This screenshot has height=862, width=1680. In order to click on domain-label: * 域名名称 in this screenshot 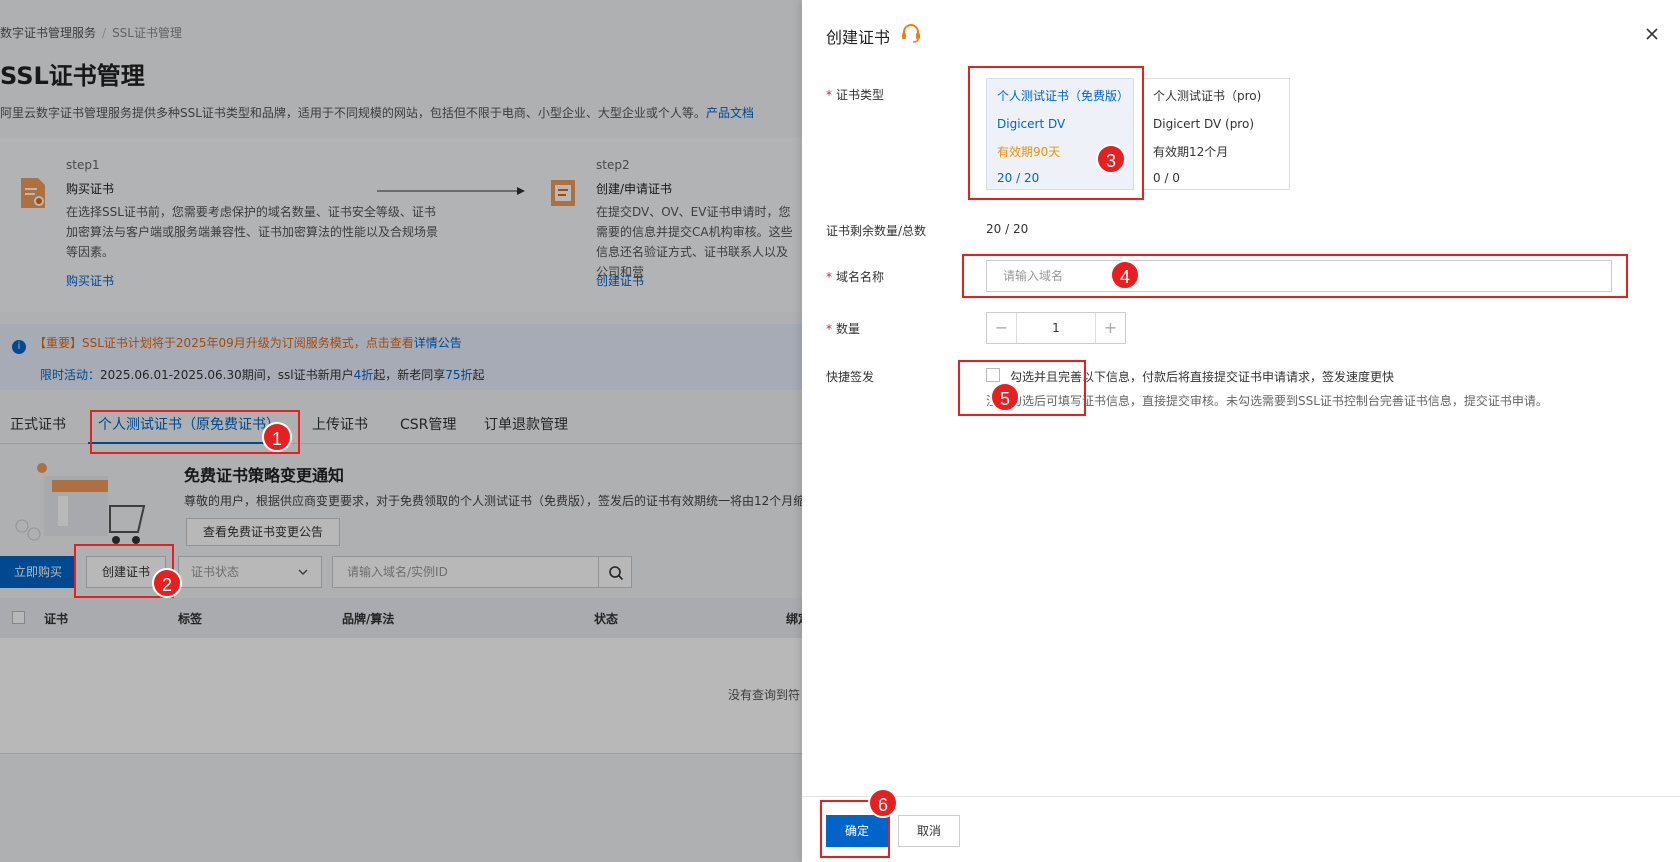, I will do `click(855, 277)`.